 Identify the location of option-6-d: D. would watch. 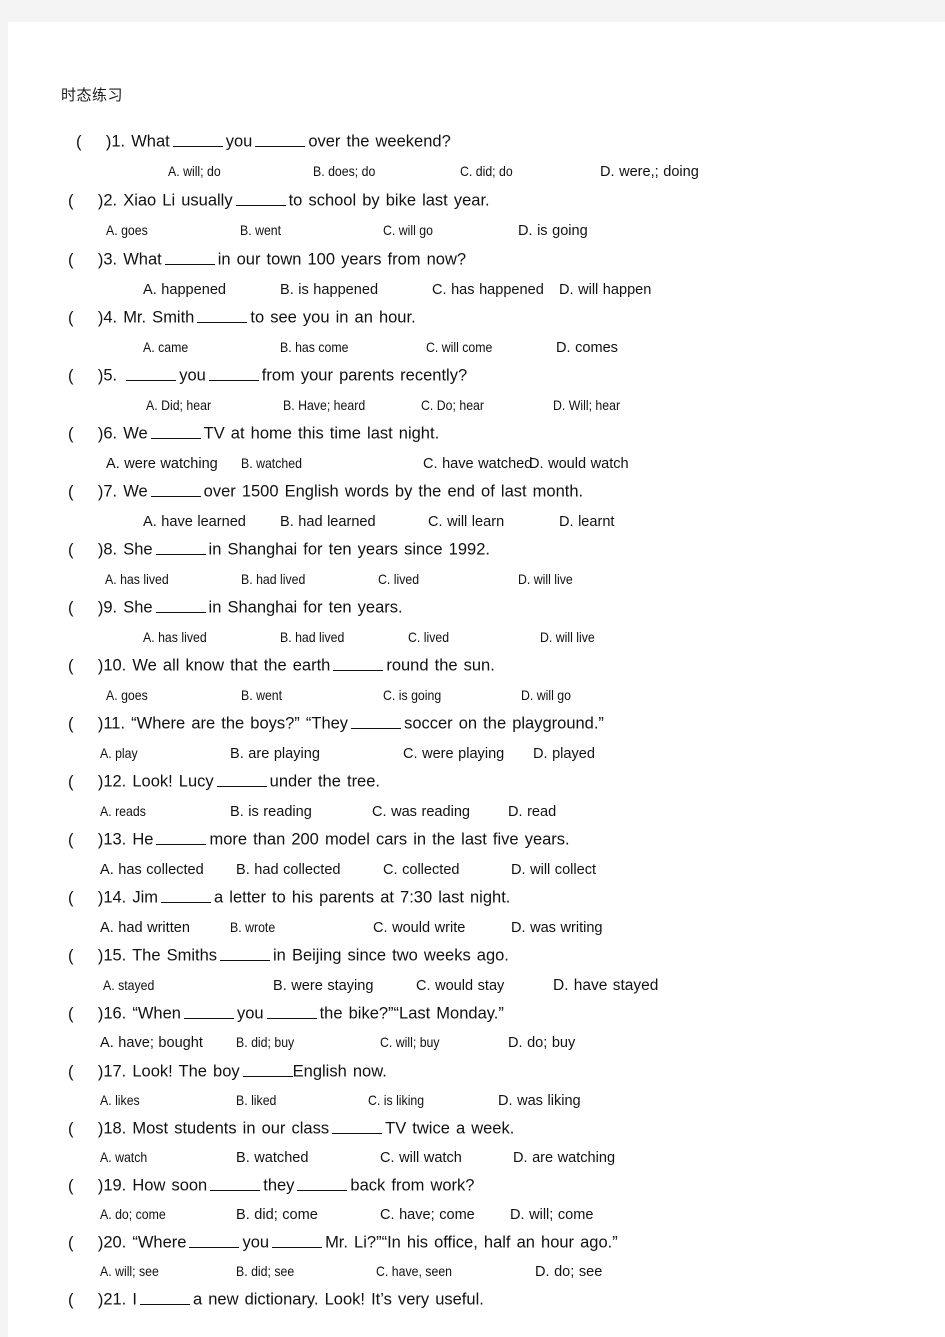
(579, 463).